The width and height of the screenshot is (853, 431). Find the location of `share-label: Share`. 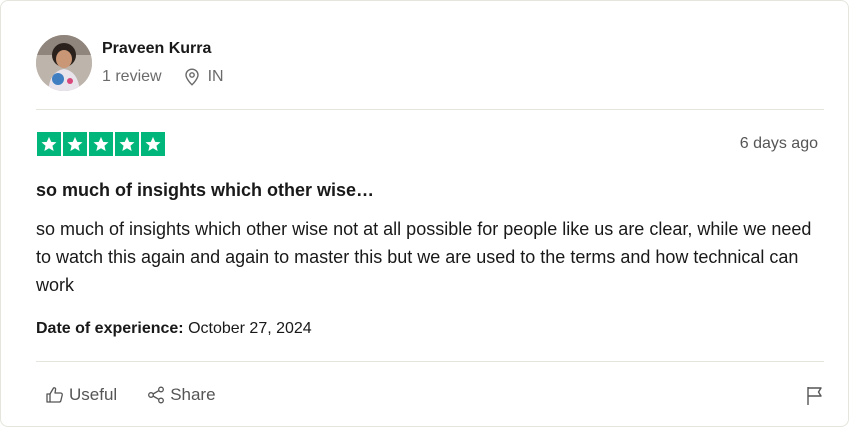

share-label: Share is located at coordinates (193, 394).